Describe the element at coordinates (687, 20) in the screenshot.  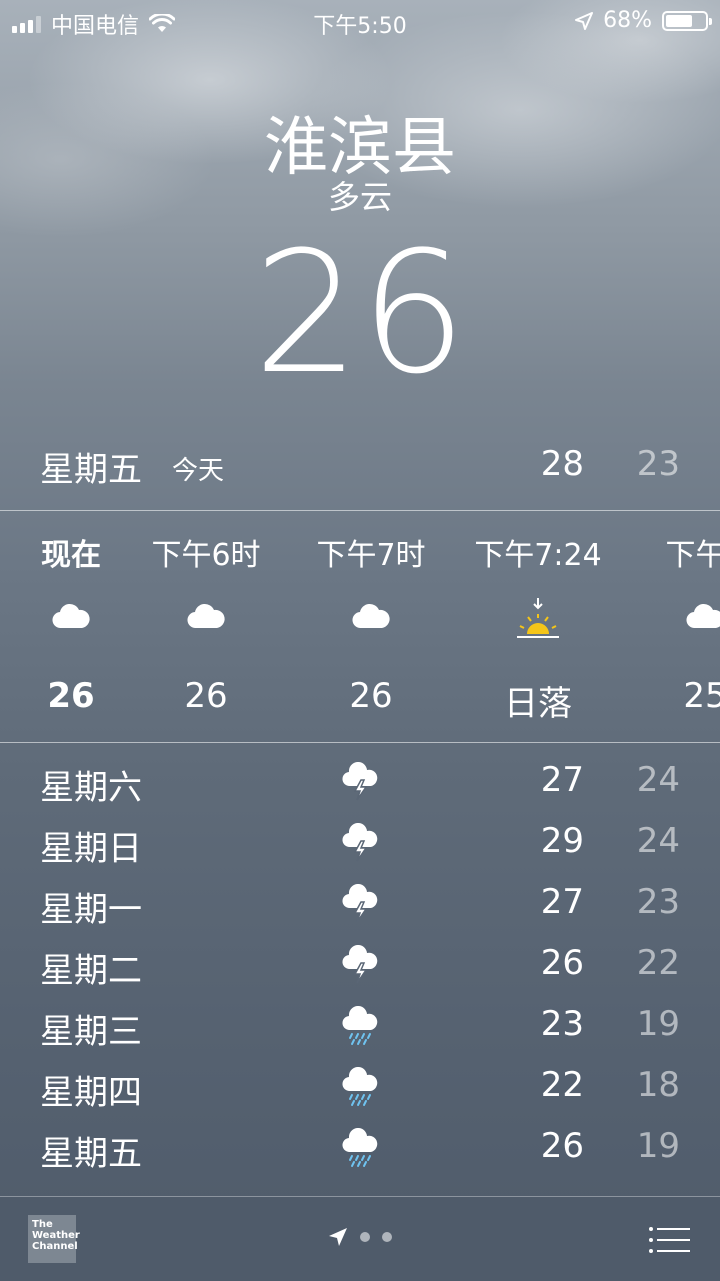
I see `battery-icon` at that location.